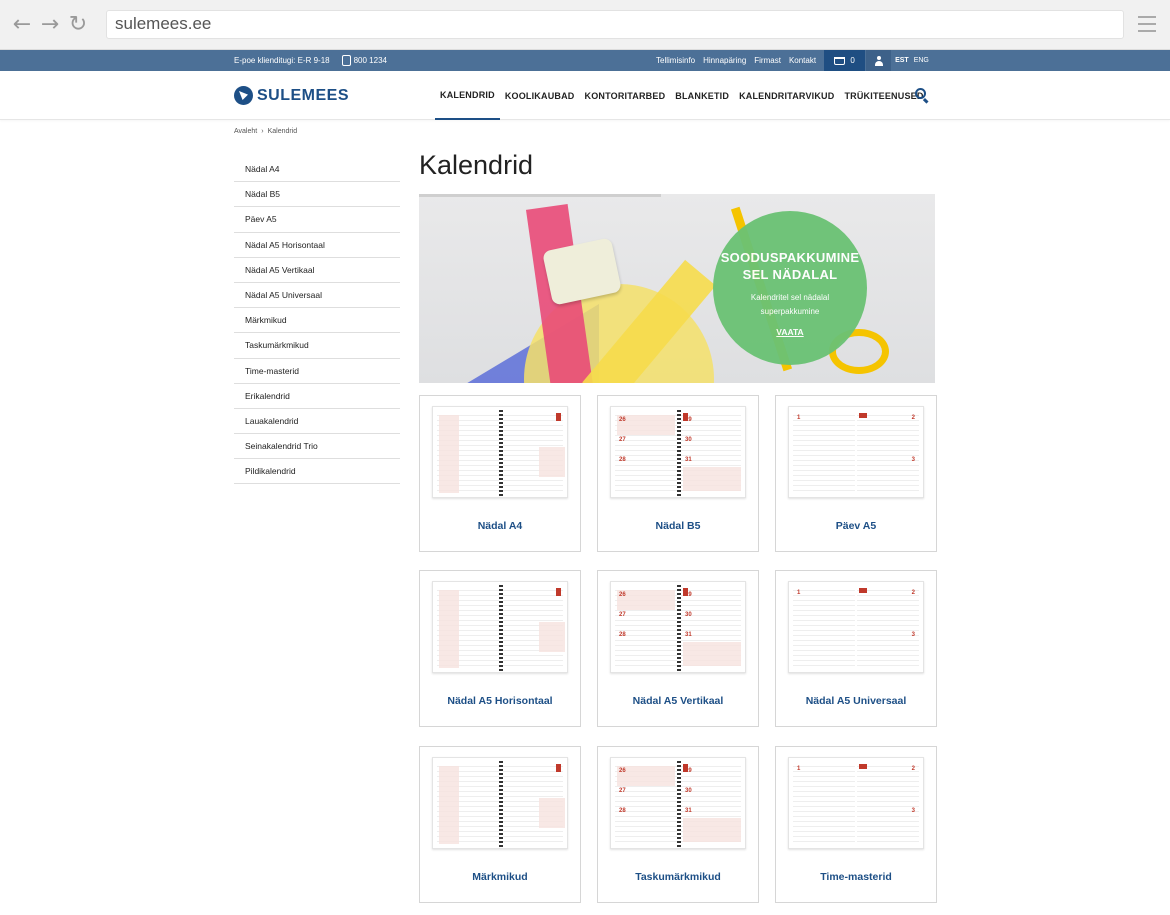 The image size is (1170, 915). Describe the element at coordinates (675, 60) in the screenshot. I see `topbar-link-tellimisinfo: Tellimisinfo` at that location.